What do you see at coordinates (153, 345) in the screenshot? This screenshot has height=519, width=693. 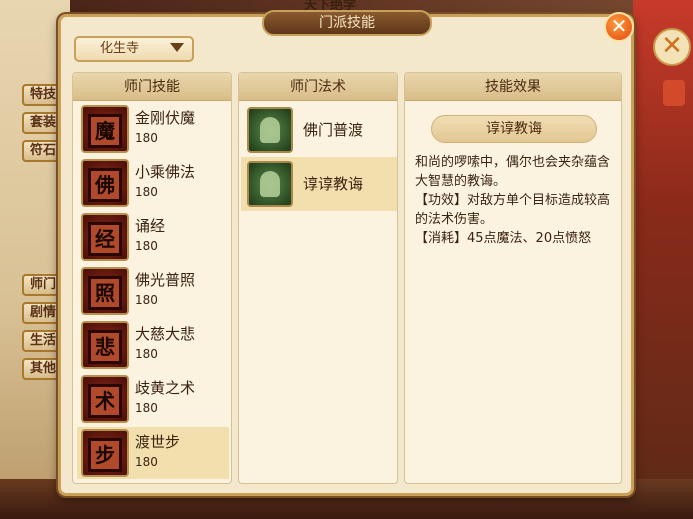 I see `skill-row: 悲 大慈大悲 180` at bounding box center [153, 345].